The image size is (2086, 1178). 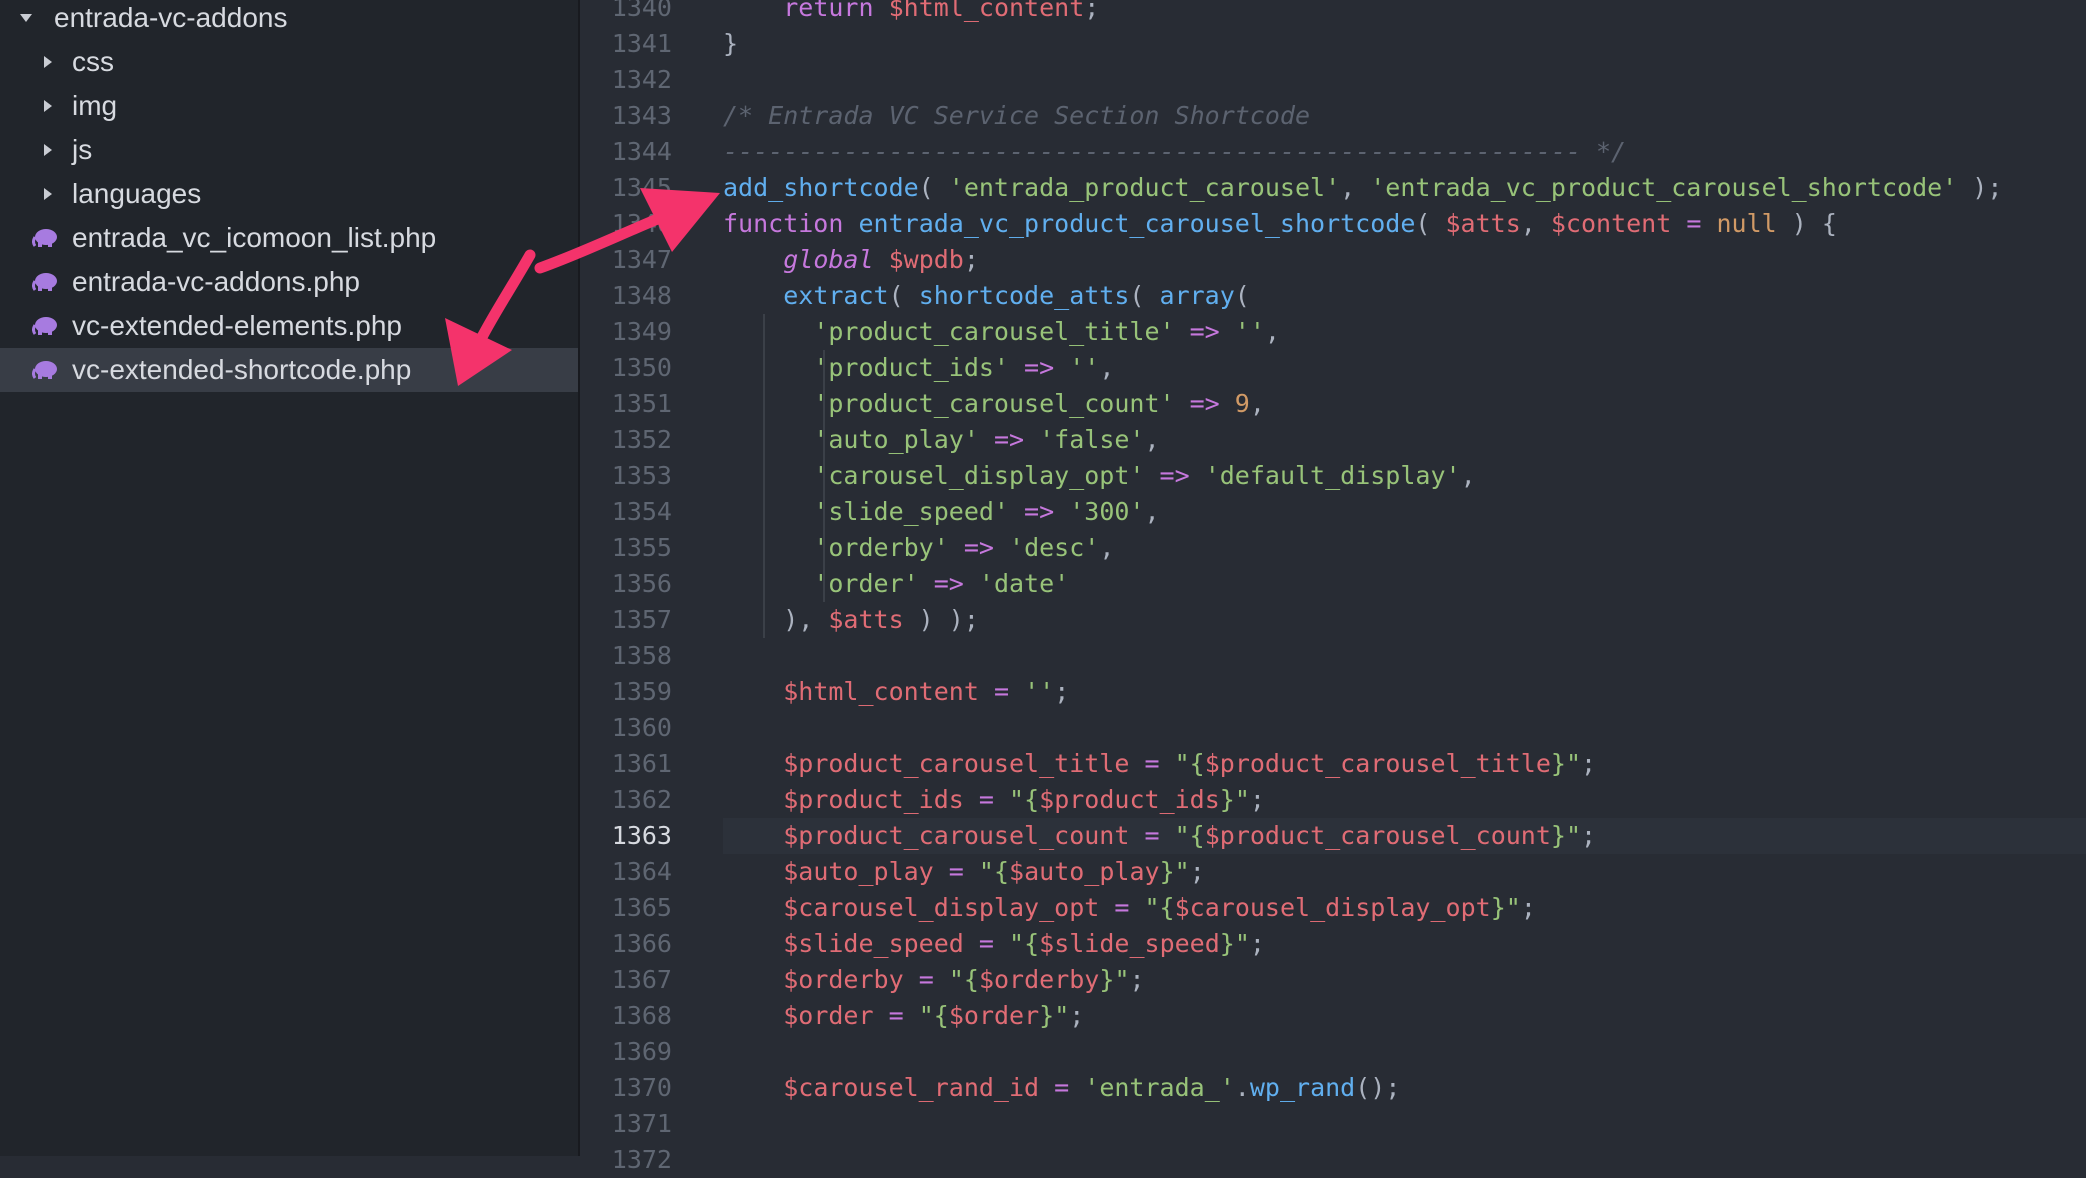 What do you see at coordinates (1333, 944) in the screenshot?
I see `code-line: 1366 $slide_speed = "{$slide_speed}";` at bounding box center [1333, 944].